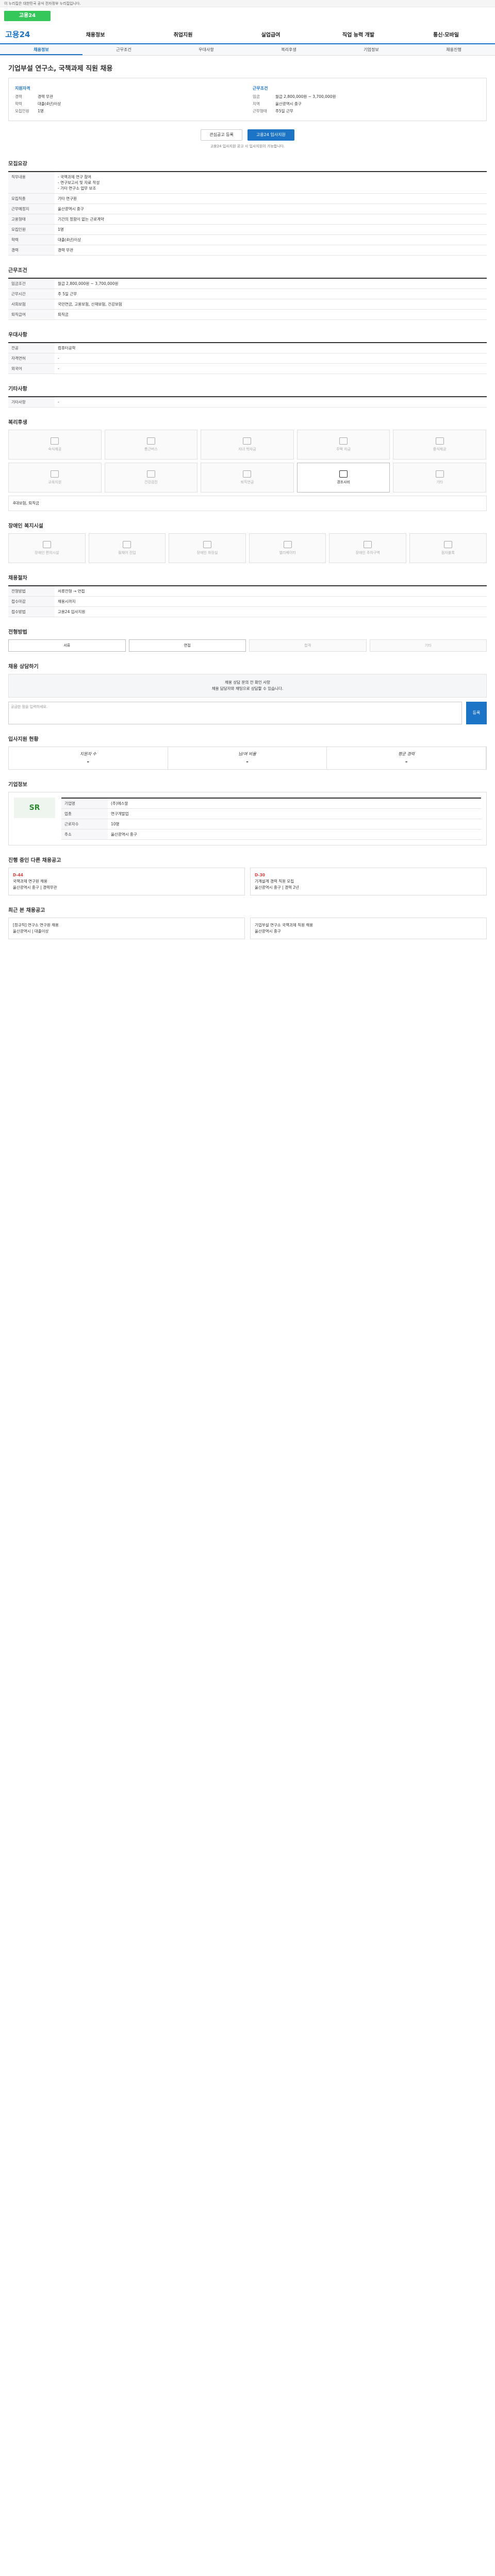 The image size is (495, 2576). Describe the element at coordinates (307, 645) in the screenshot. I see `step-label: 합격` at that location.